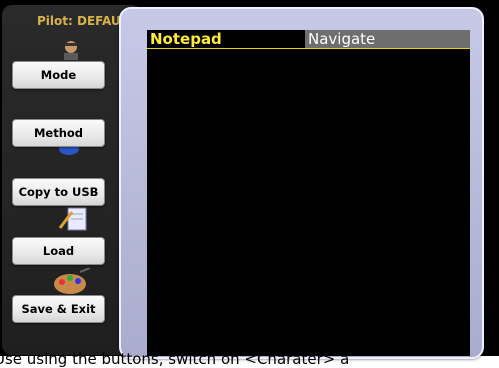 This screenshot has height=368, width=499. I want to click on notepad-icon, so click(73, 219).